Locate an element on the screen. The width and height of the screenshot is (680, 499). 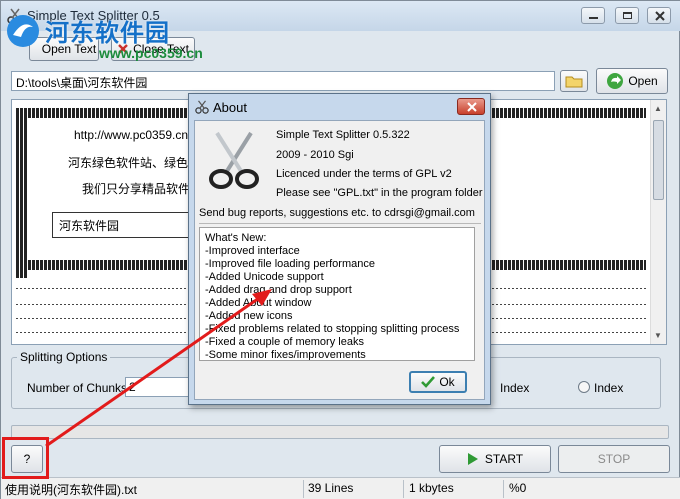
about-license: Licenced under the terms of GPL v2 is located at coordinates (364, 174).